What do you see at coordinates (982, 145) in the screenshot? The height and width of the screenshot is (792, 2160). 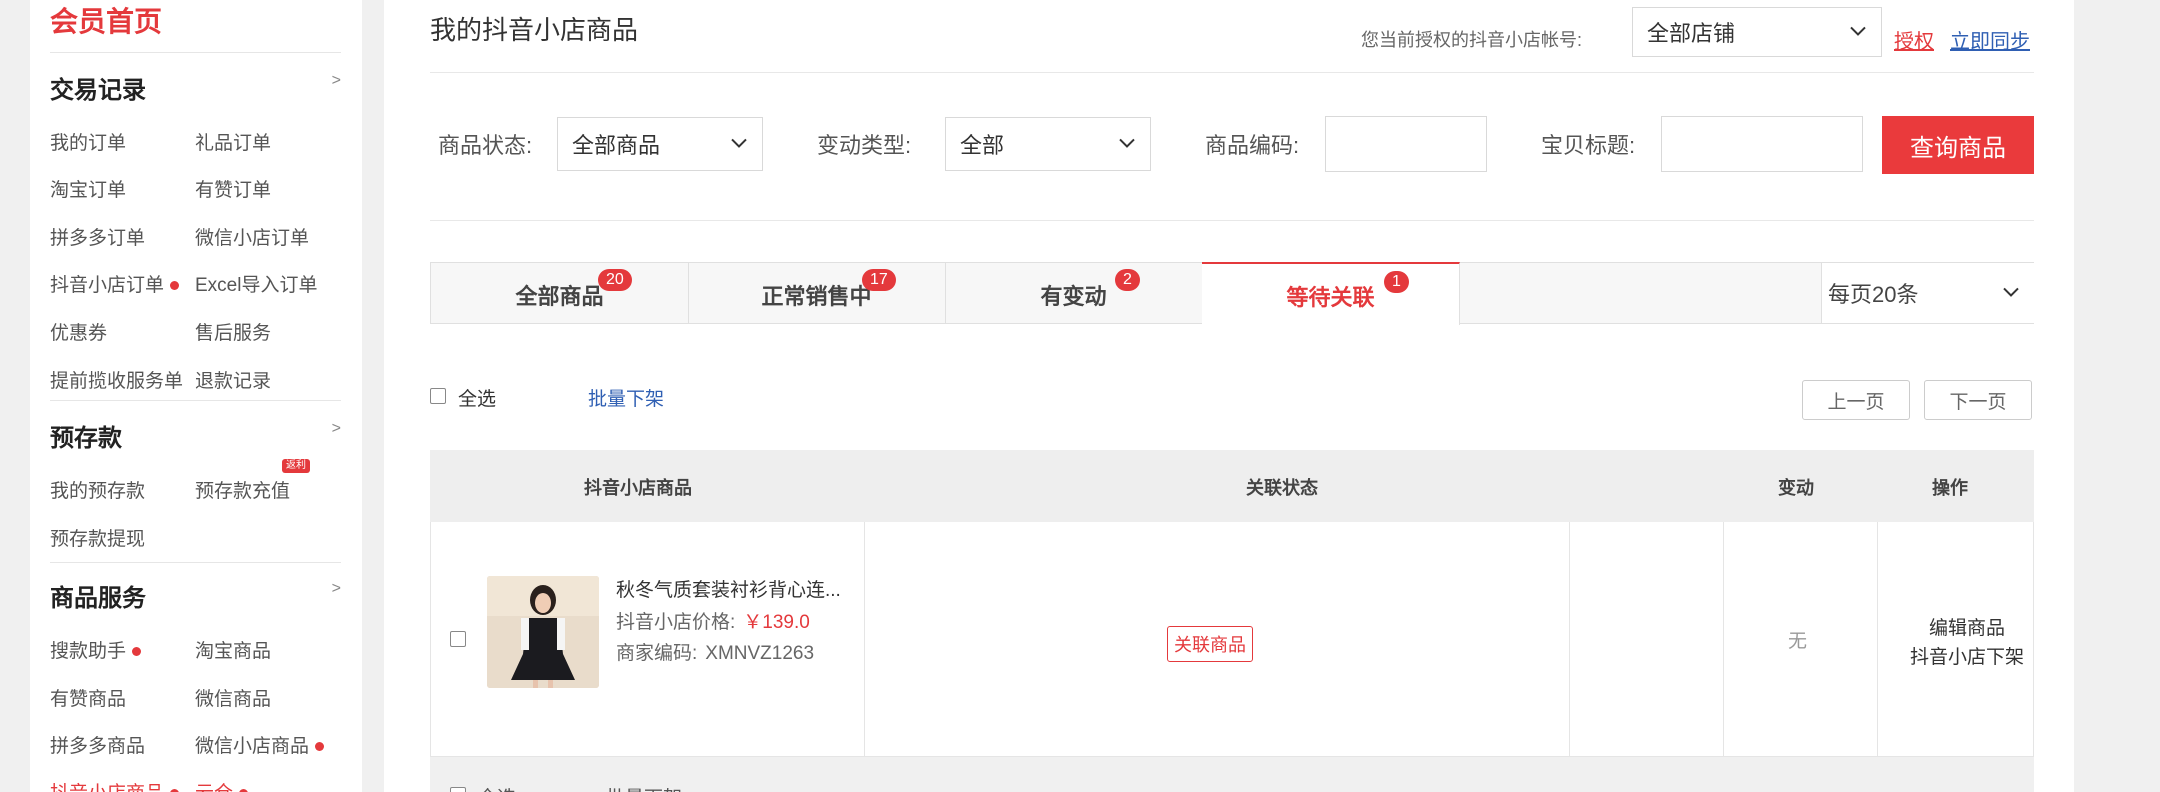 I see `change-filter-value: 全部` at bounding box center [982, 145].